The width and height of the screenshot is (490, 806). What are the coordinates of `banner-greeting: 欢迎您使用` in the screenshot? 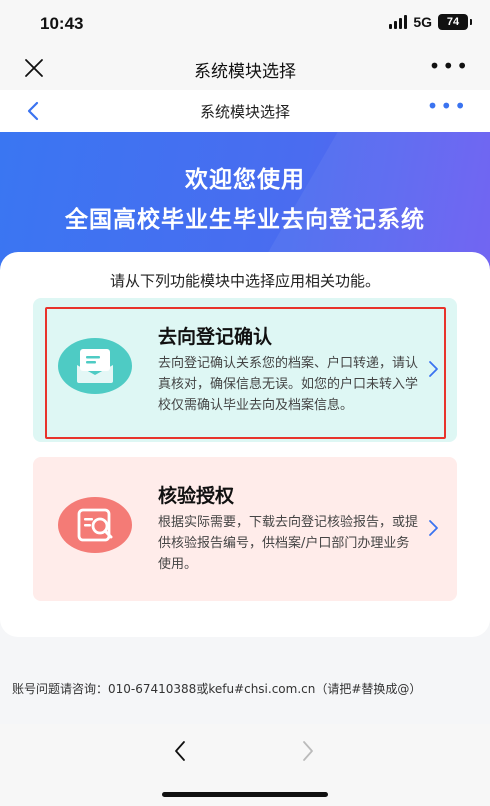 It's located at (245, 180).